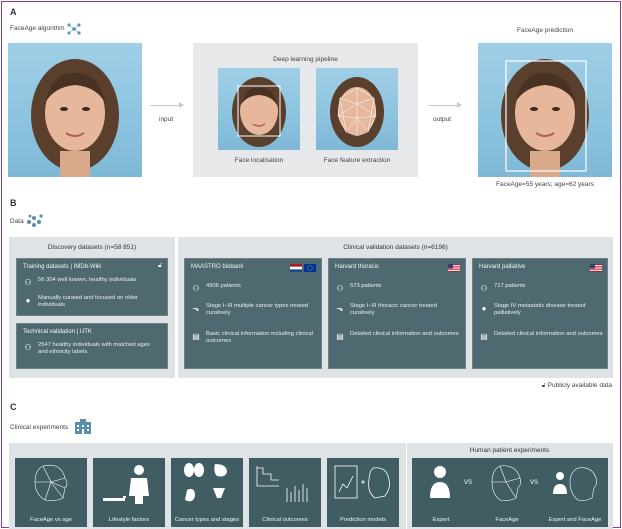 Image resolution: width=622 pixels, height=529 pixels. Describe the element at coordinates (181, 105) in the screenshot. I see `input-arrowhead` at that location.